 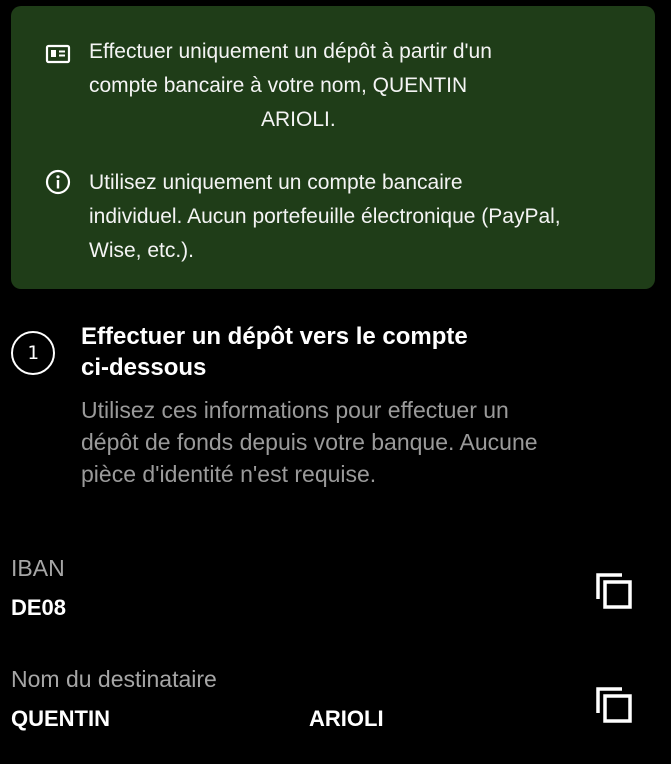 I want to click on notice-text-line: ARIOLI., so click(x=298, y=119).